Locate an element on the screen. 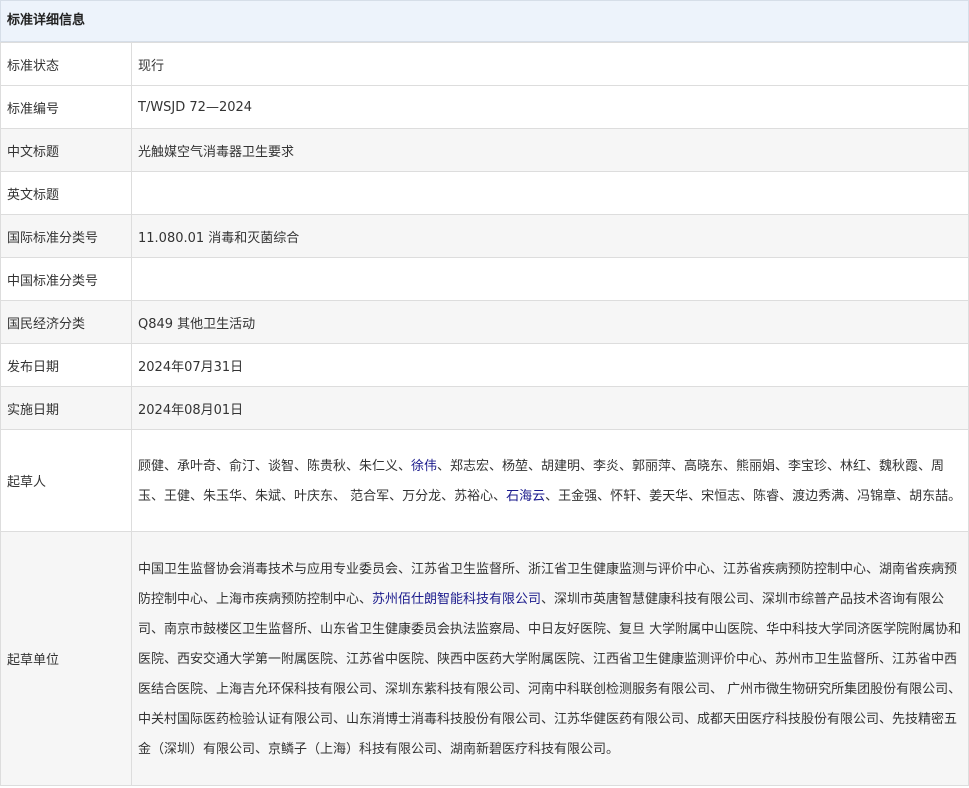 This screenshot has width=969, height=788. row-economy: 国民经济分类 Q849 其他卫生活动 is located at coordinates (484, 322).